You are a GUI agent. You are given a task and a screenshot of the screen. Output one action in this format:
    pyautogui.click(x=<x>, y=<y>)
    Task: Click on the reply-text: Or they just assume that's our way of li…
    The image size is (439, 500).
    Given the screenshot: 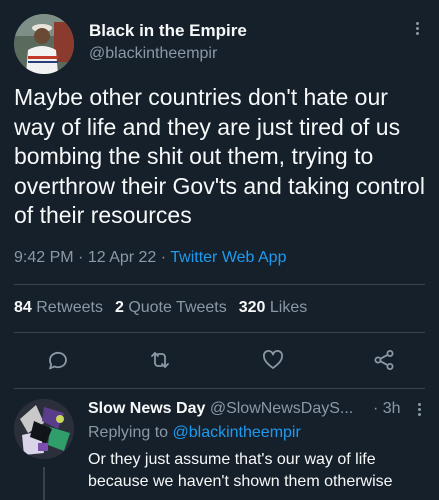 What is the action you would take?
    pyautogui.click(x=240, y=470)
    